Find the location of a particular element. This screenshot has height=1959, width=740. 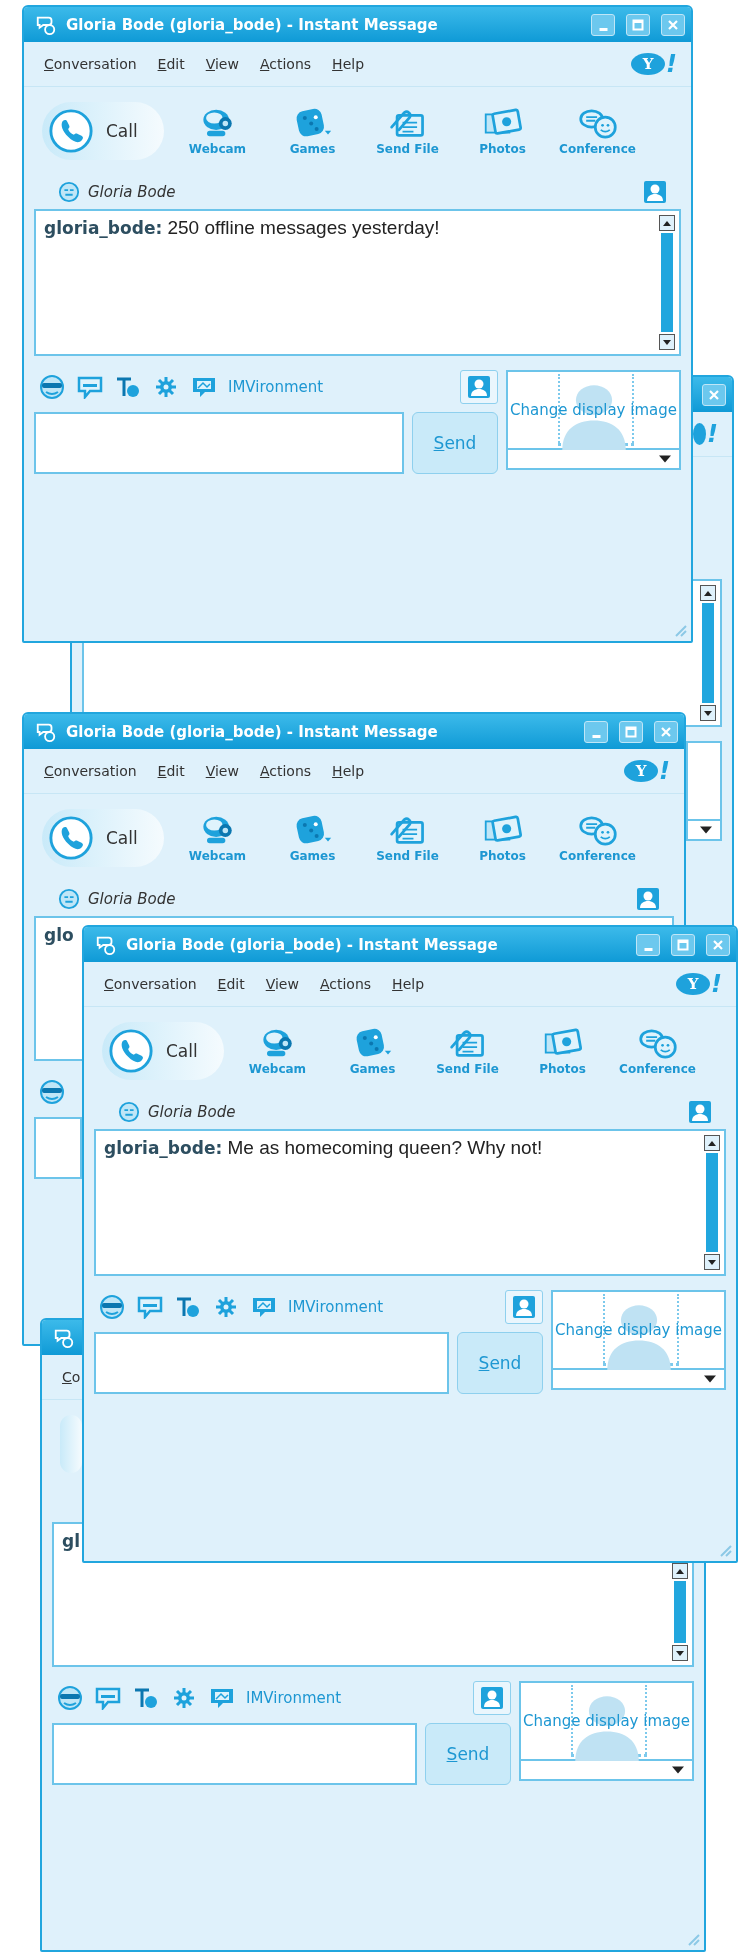

logo: ! is located at coordinates (705, 434).